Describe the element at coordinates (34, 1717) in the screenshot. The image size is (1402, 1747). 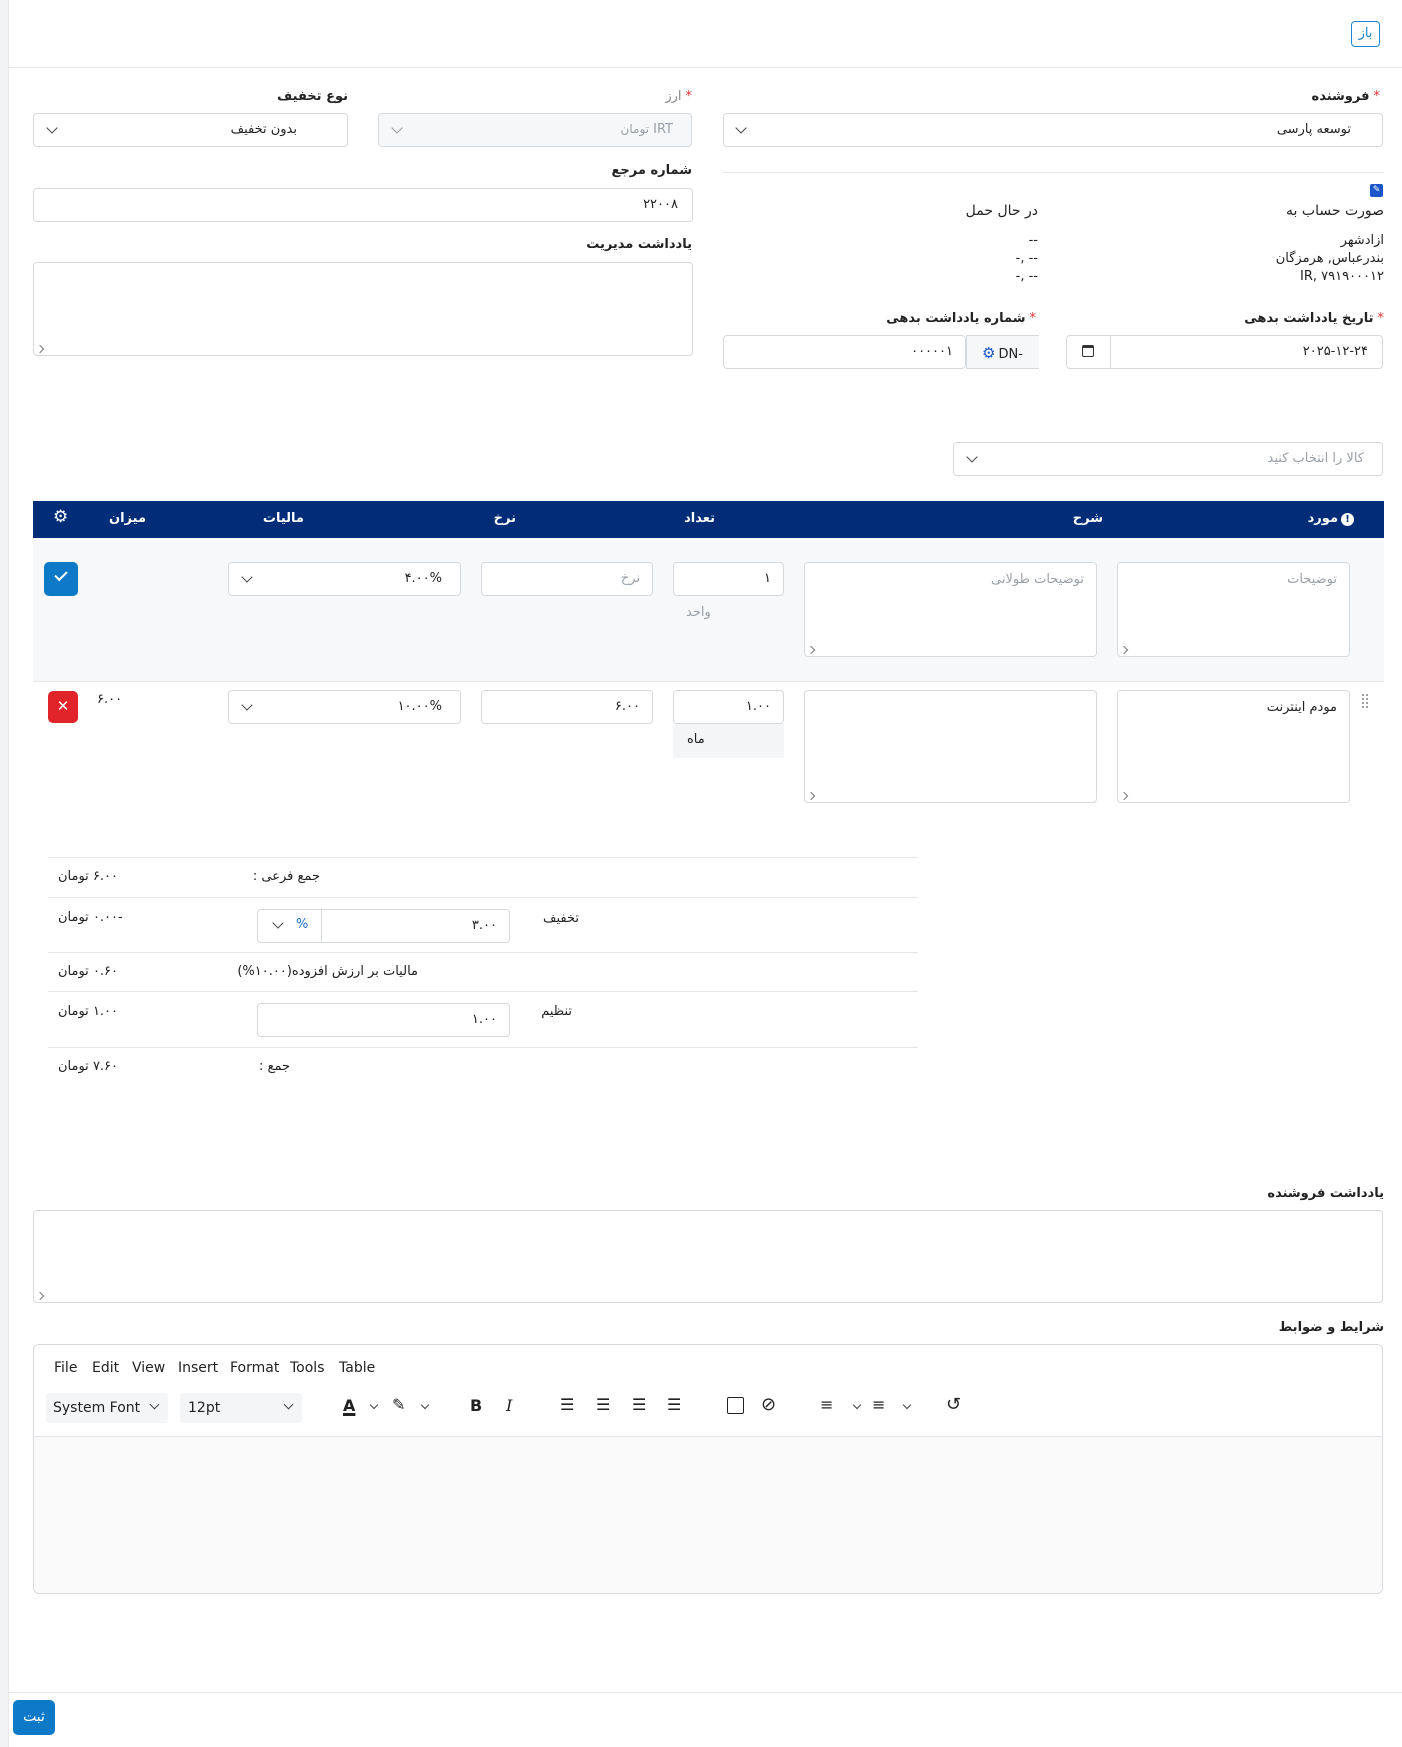
I see `submit-button: ثبت` at that location.